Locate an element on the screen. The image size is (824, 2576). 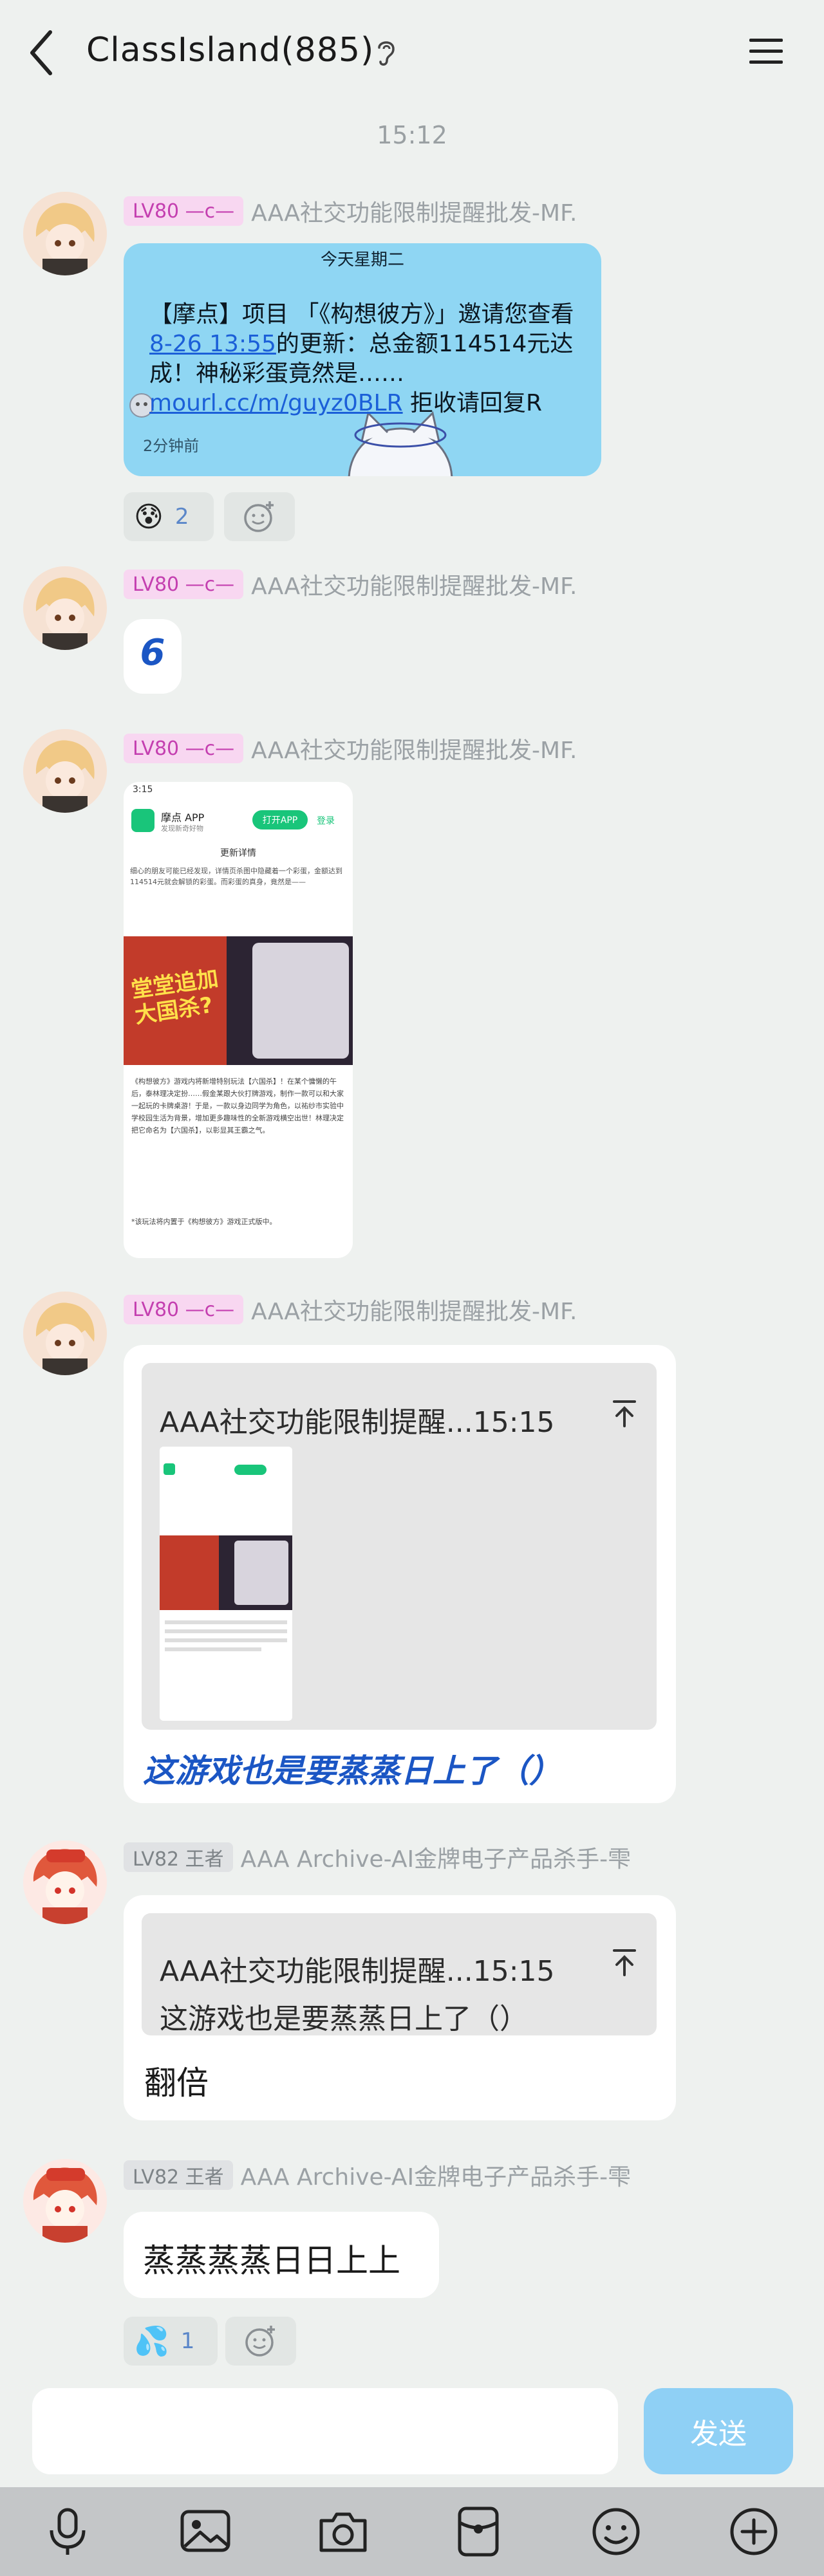
login-link: 登录 is located at coordinates (326, 821).